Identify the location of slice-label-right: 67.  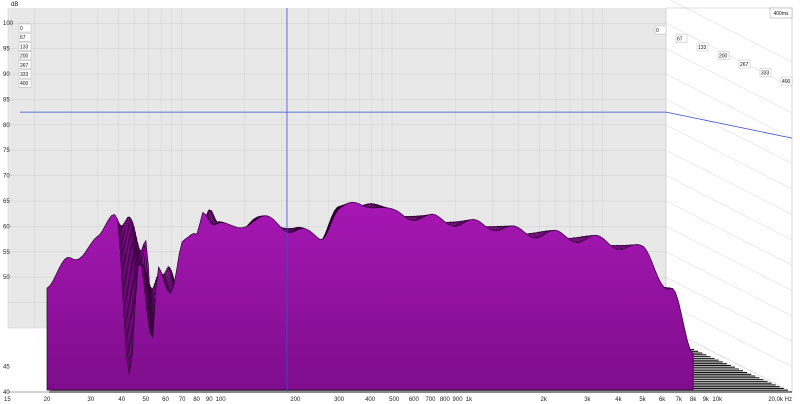
(680, 40).